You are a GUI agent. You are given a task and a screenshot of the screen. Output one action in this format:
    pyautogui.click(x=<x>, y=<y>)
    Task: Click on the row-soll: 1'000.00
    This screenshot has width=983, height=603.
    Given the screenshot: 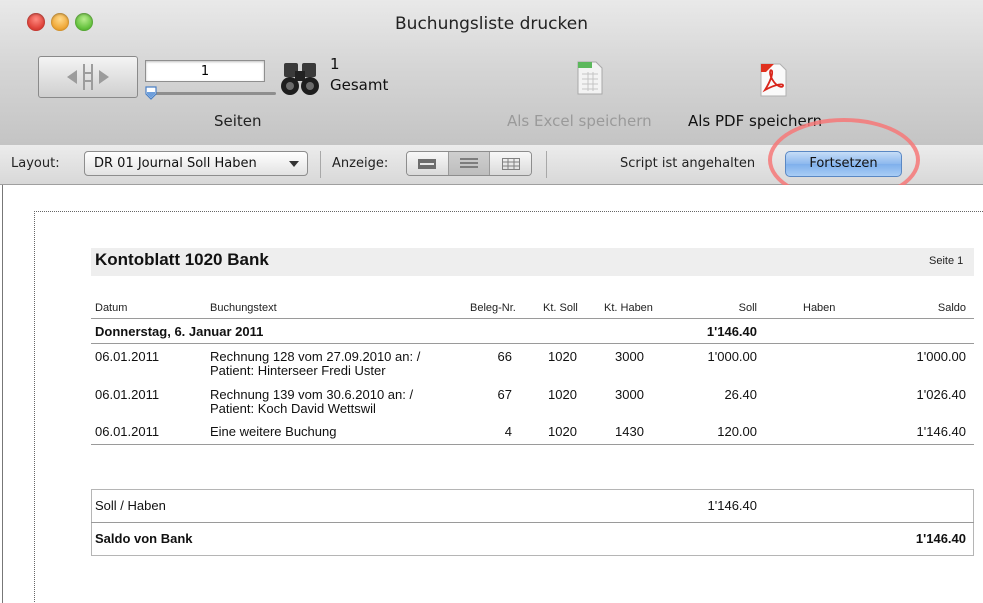 What is the action you would take?
    pyautogui.click(x=732, y=356)
    